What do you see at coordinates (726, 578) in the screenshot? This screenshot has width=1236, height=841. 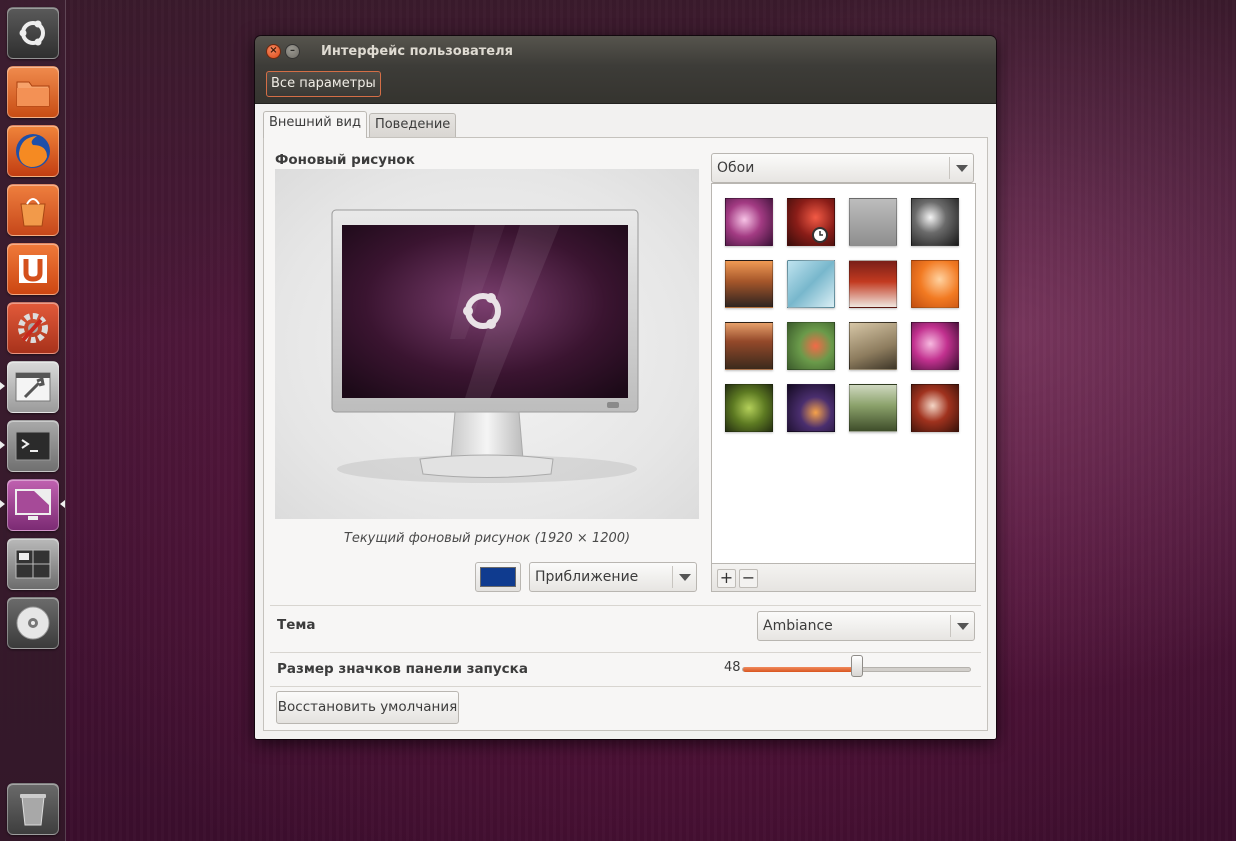 I see `add-wallpaper-button: +` at bounding box center [726, 578].